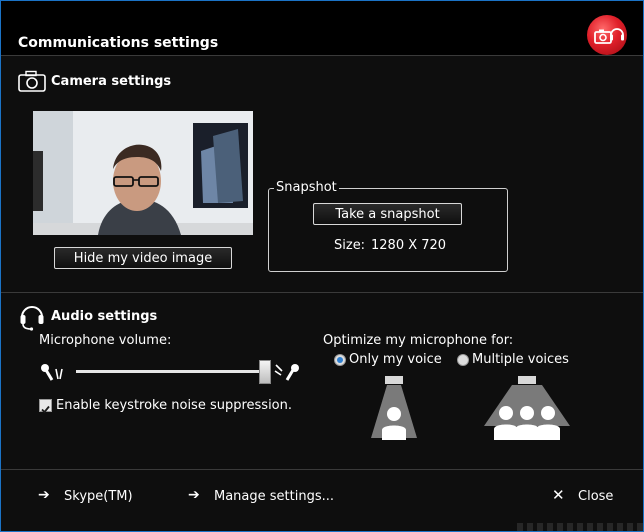 Image resolution: width=644 pixels, height=532 pixels. I want to click on close-icon: ✕, so click(558, 495).